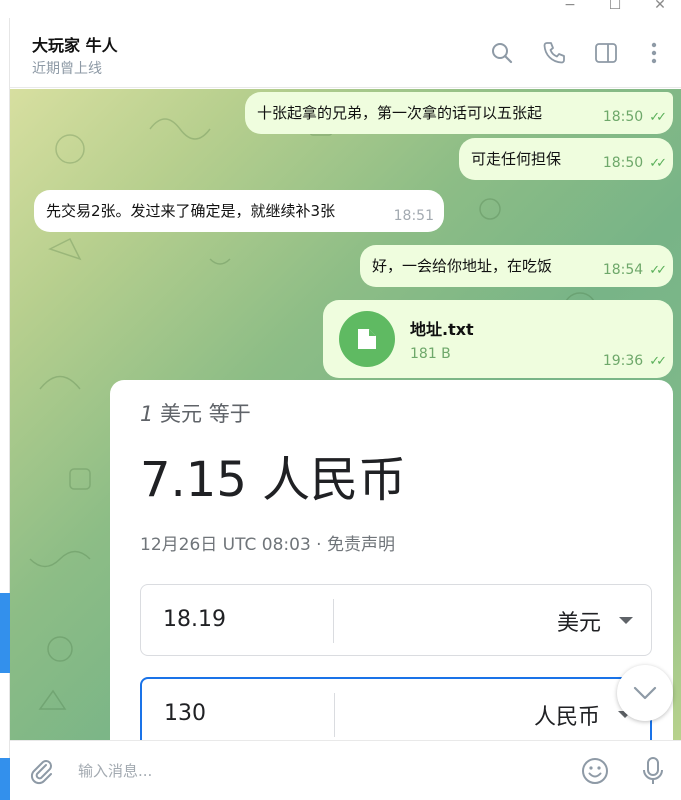  I want to click on close-icon: ✕, so click(660, 9).